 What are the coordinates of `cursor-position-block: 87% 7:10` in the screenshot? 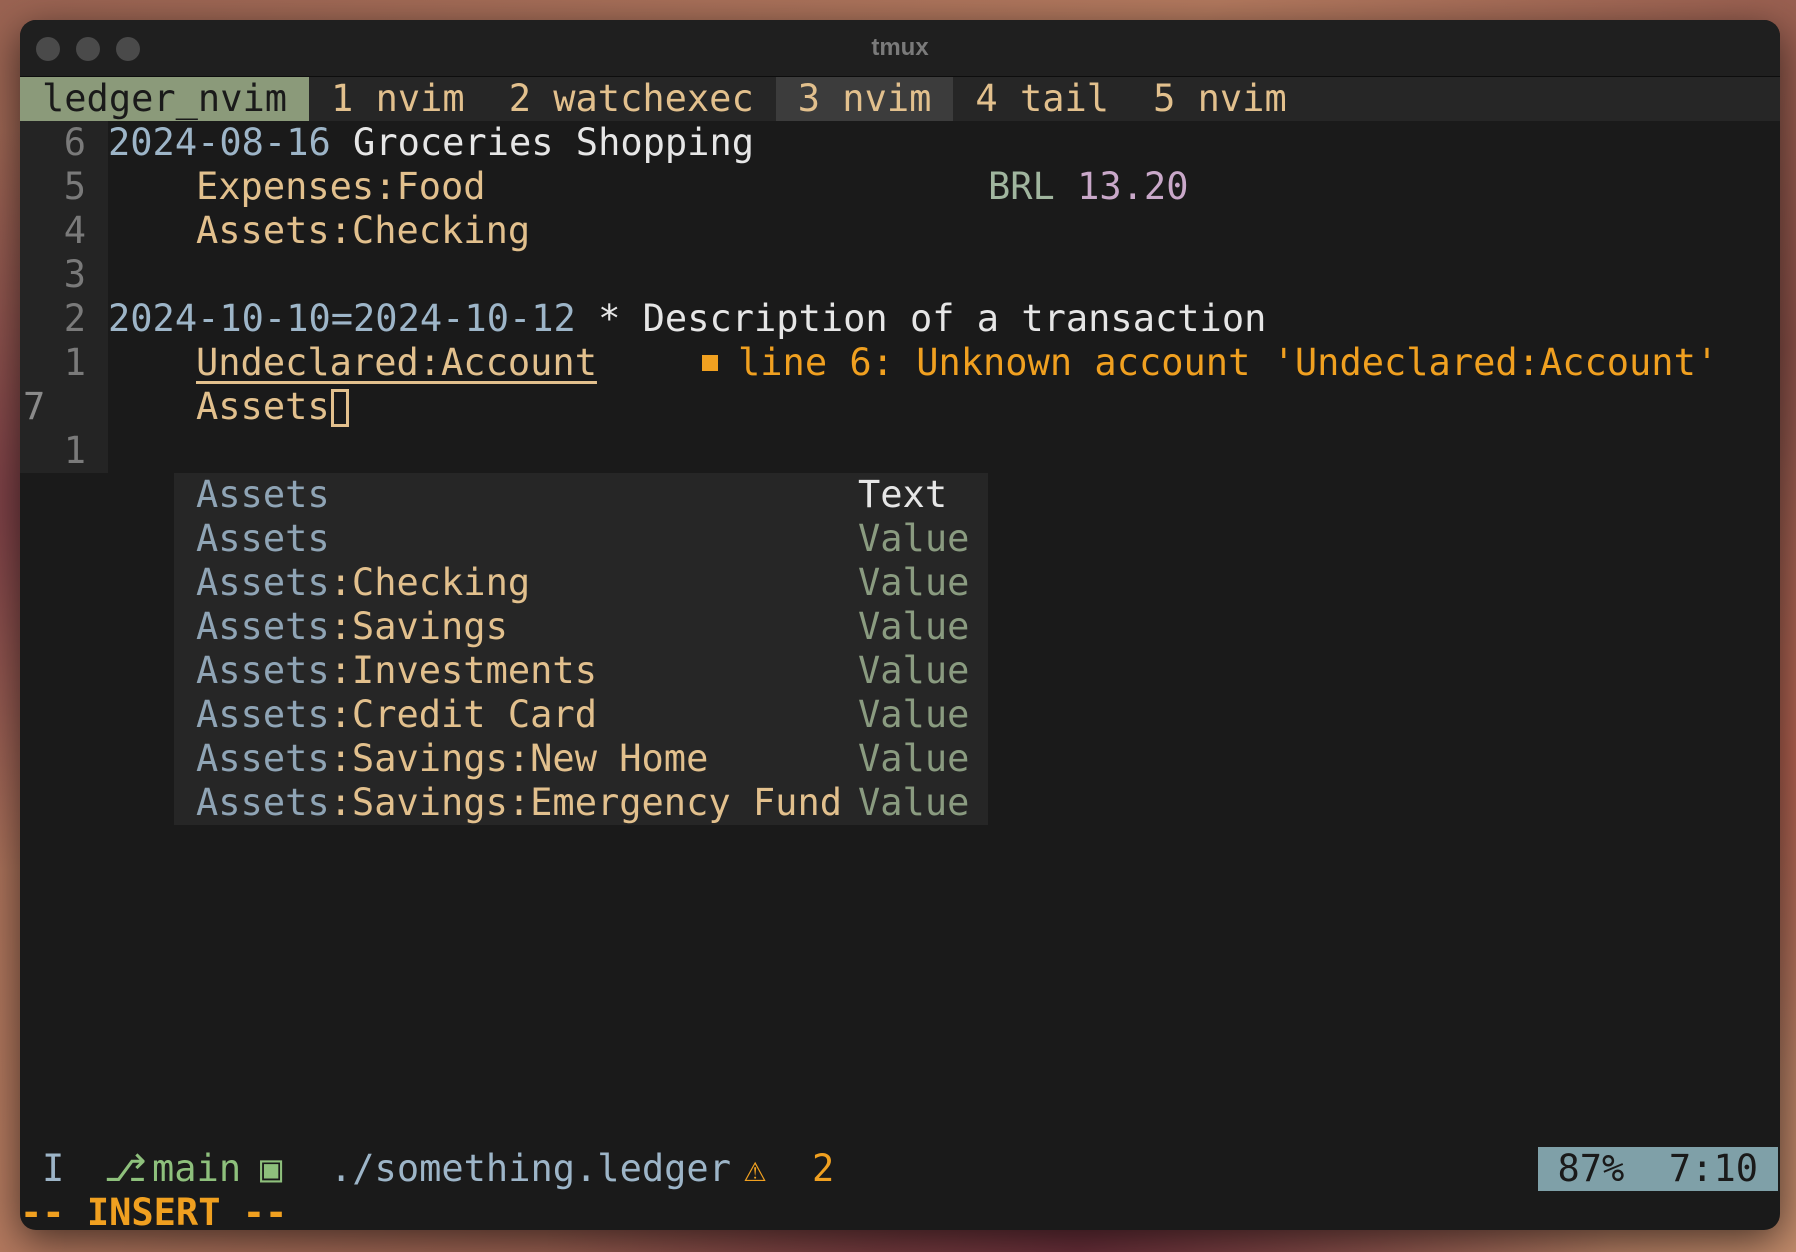 It's located at (1657, 1169).